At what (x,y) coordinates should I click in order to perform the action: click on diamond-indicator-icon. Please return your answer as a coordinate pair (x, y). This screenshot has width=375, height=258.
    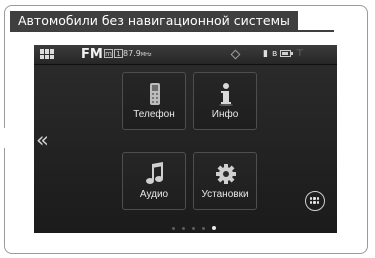
    Looking at the image, I should click on (235, 54).